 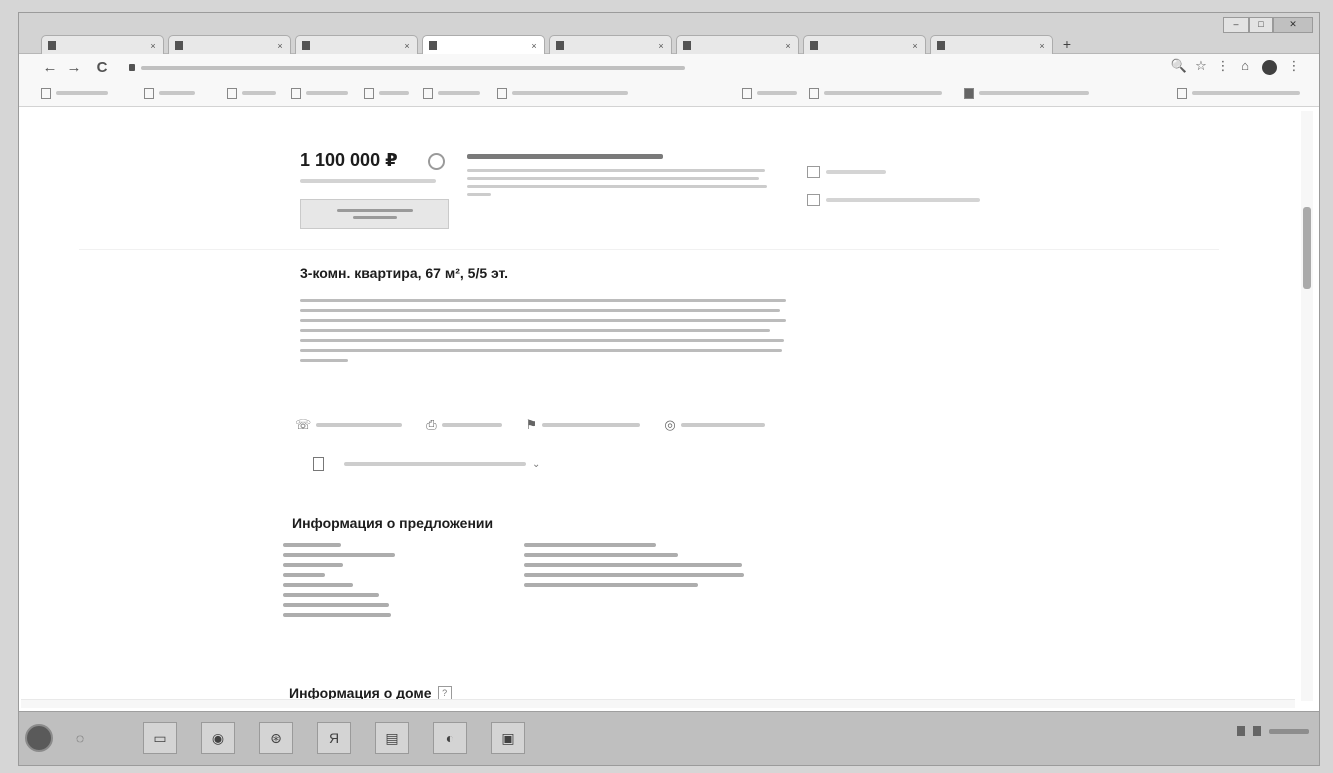 What do you see at coordinates (1201, 66) in the screenshot?
I see `bookmark-star-icon: ☆` at bounding box center [1201, 66].